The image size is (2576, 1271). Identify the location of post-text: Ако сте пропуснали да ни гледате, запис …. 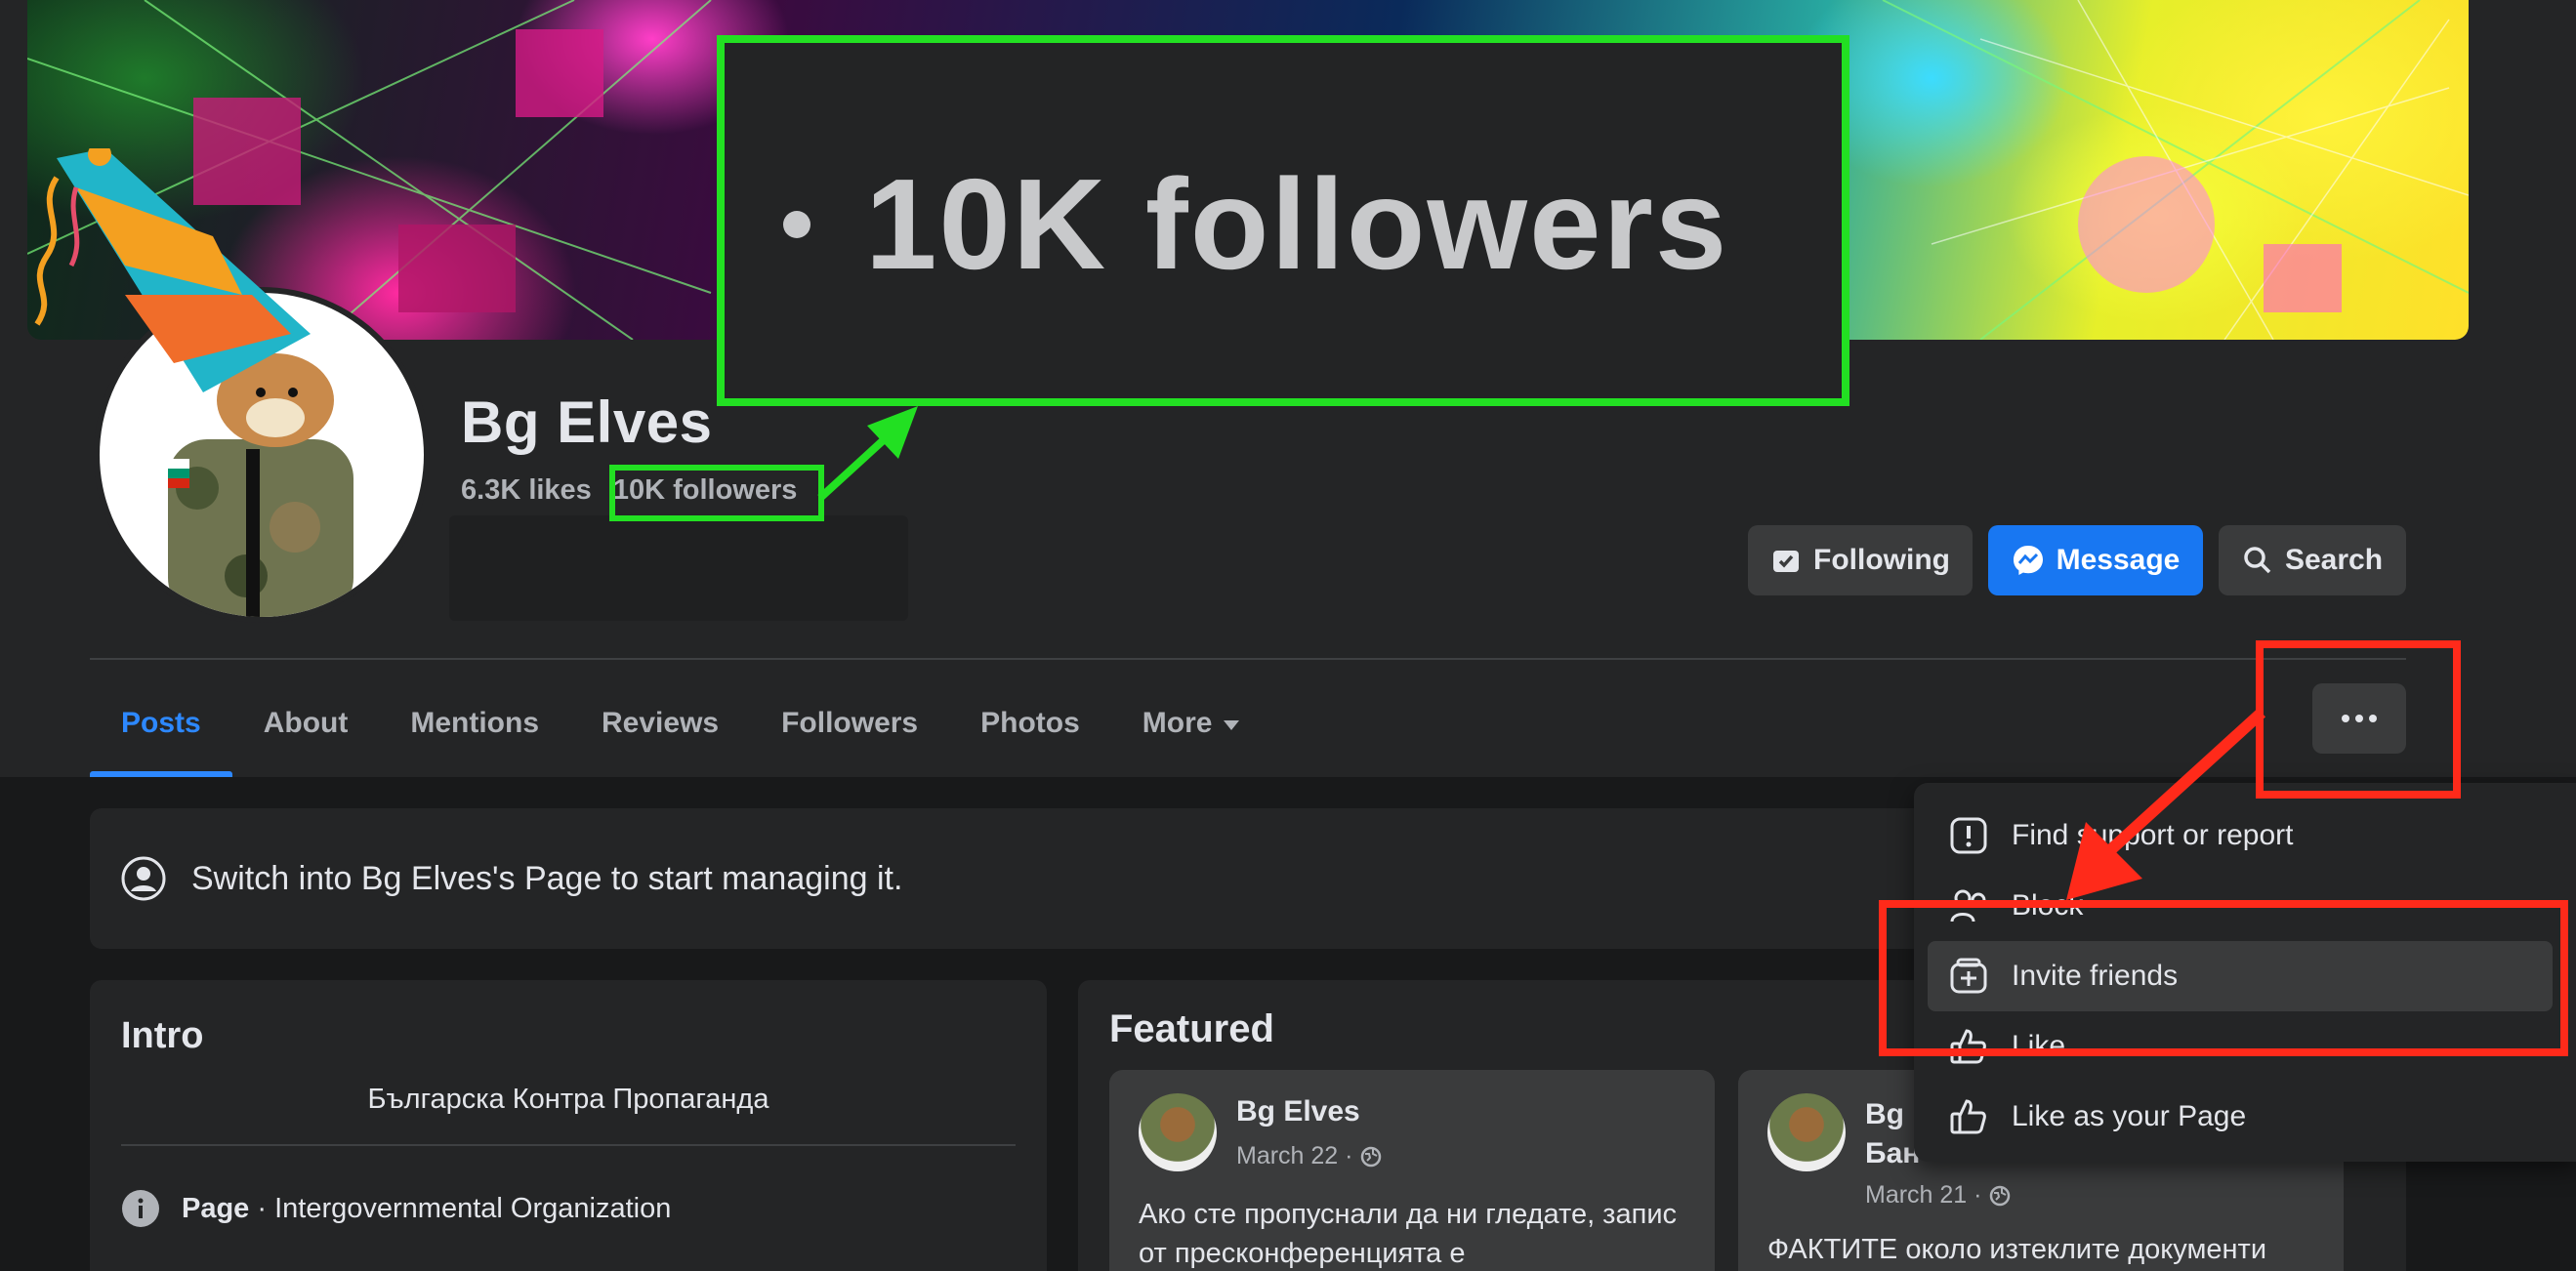
(1408, 1234).